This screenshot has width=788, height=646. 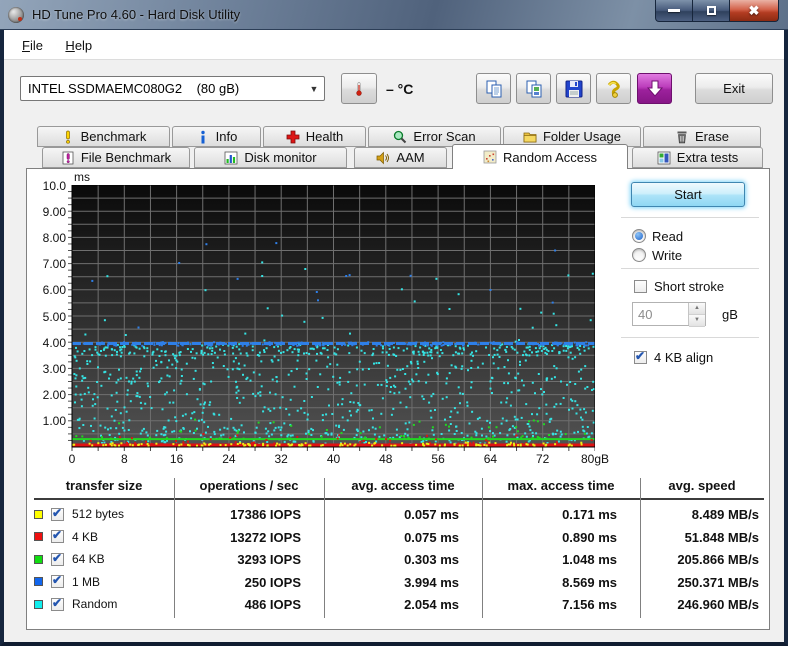 I want to click on tab-aam: AAM, so click(x=400, y=157).